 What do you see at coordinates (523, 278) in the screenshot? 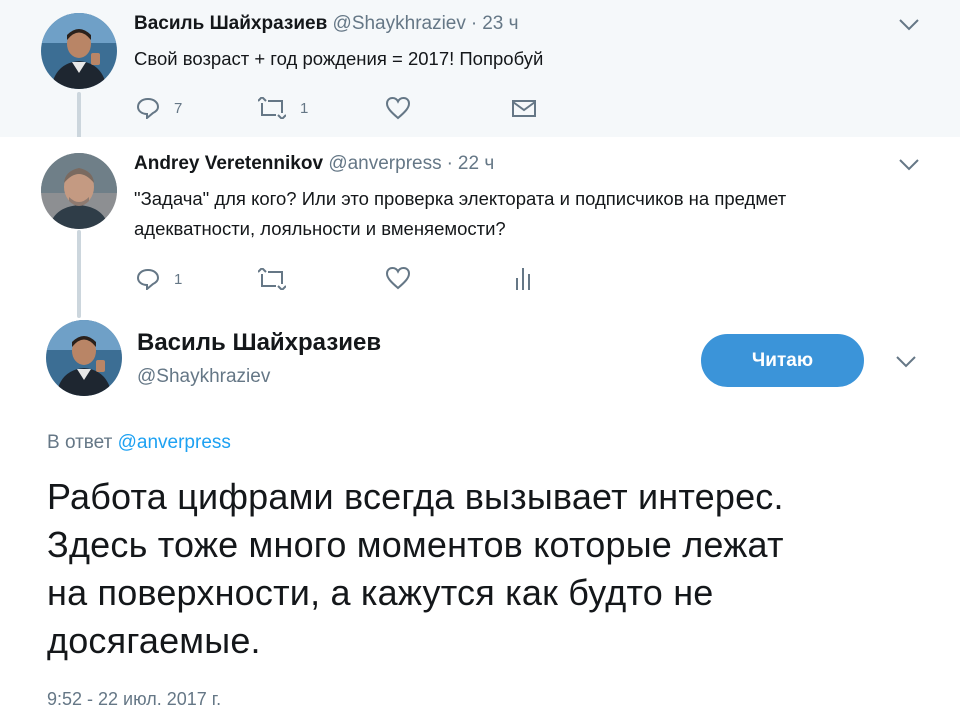
I see `analytics-icon` at bounding box center [523, 278].